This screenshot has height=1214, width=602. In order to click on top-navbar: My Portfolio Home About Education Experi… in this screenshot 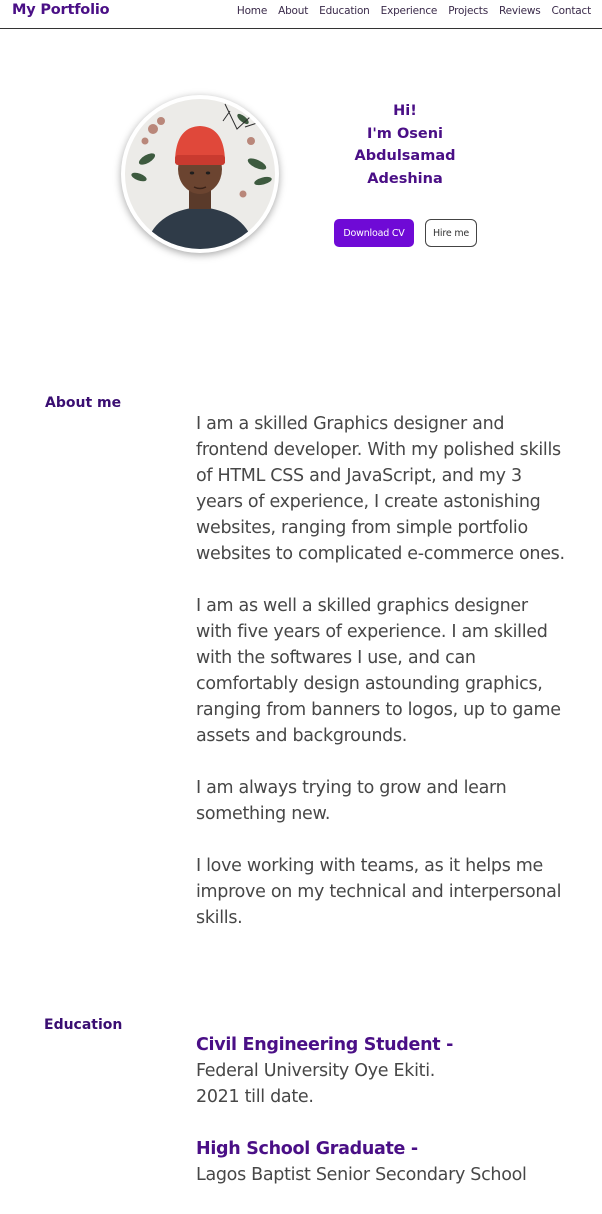, I will do `click(301, 14)`.